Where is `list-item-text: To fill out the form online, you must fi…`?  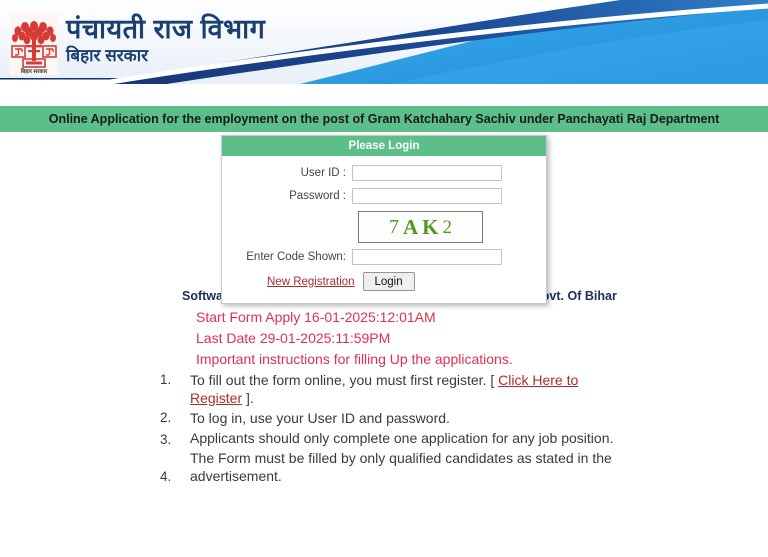 list-item-text: To fill out the form online, you must fi… is located at coordinates (404, 390).